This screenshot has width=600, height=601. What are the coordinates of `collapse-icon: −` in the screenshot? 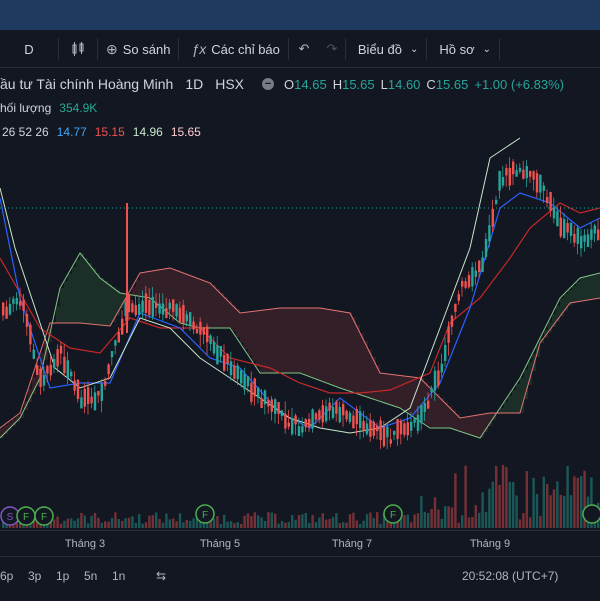 It's located at (268, 84).